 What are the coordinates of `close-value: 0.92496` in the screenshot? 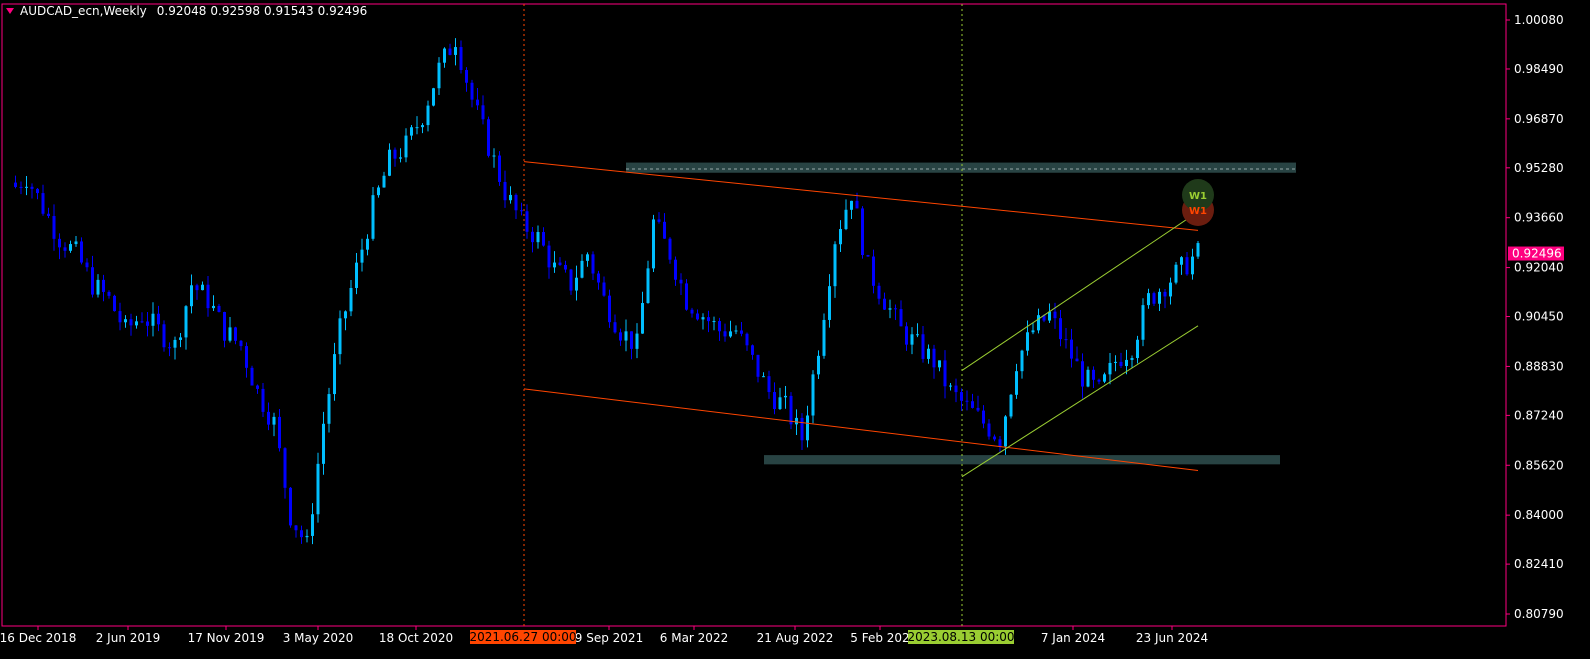 It's located at (342, 11).